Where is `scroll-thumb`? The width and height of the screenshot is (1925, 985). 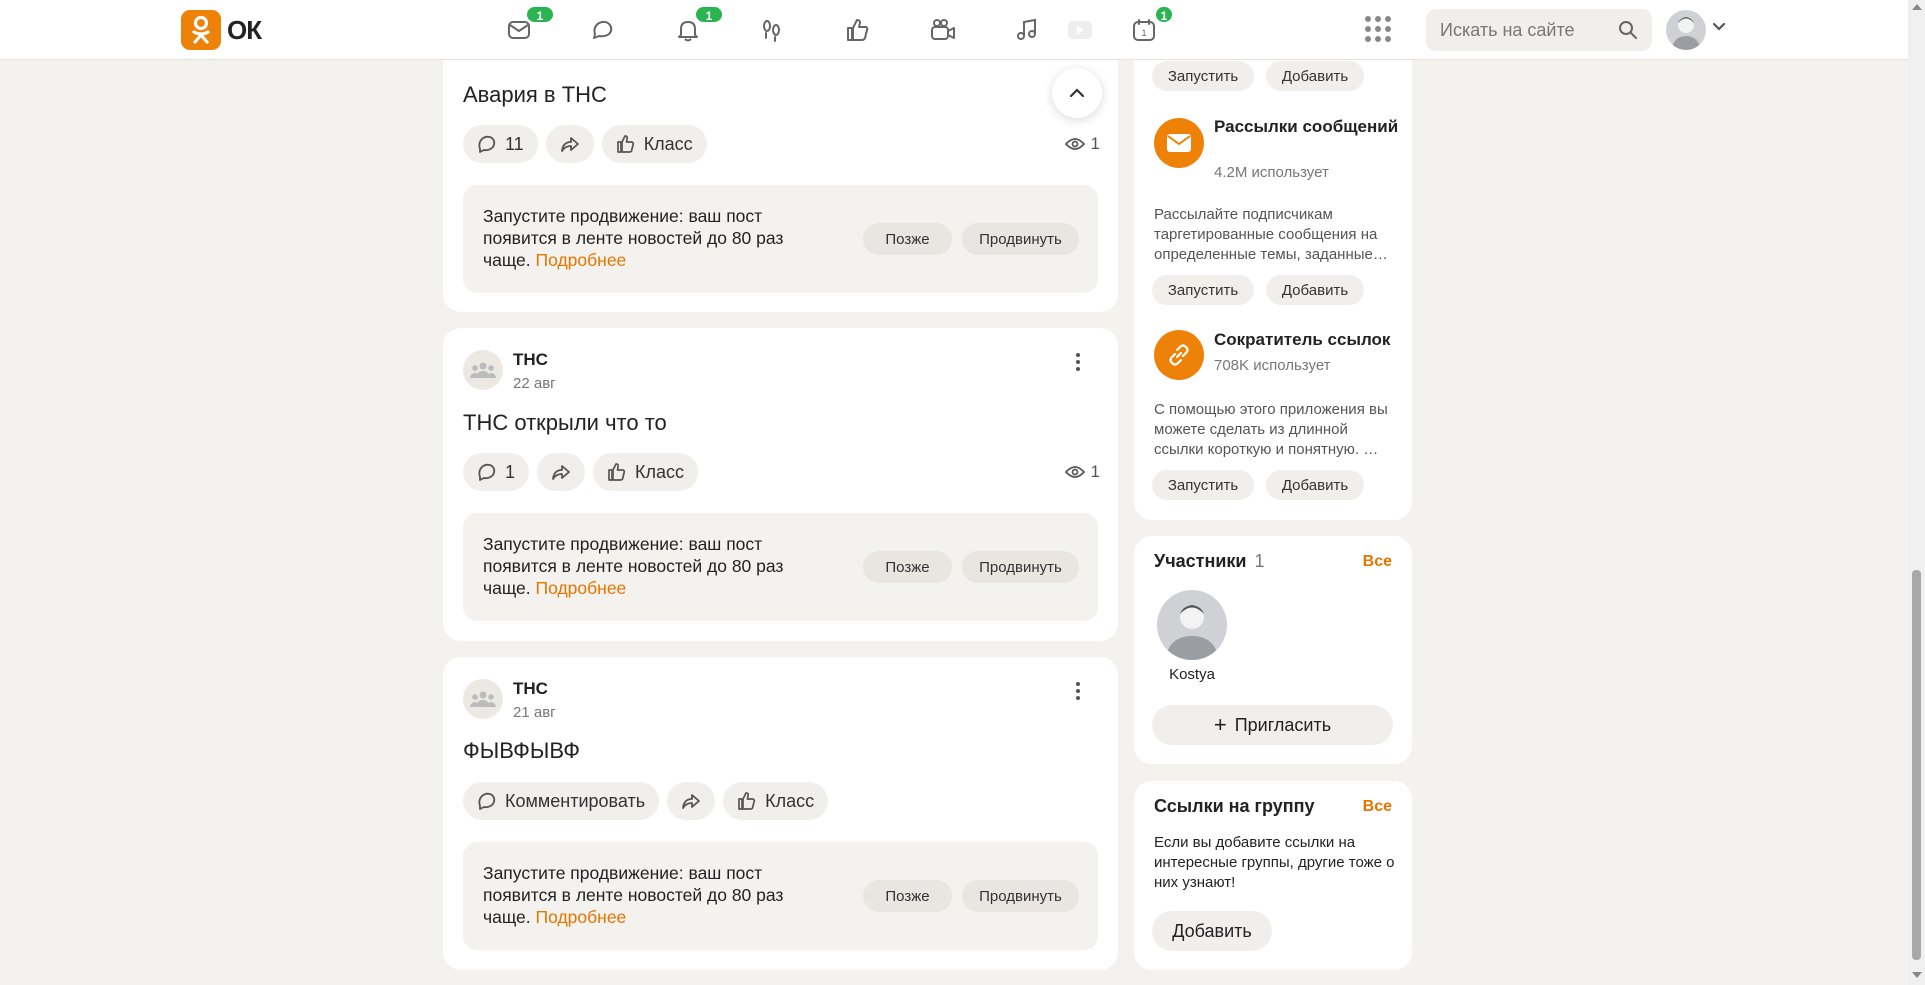
scroll-thumb is located at coordinates (1916, 765).